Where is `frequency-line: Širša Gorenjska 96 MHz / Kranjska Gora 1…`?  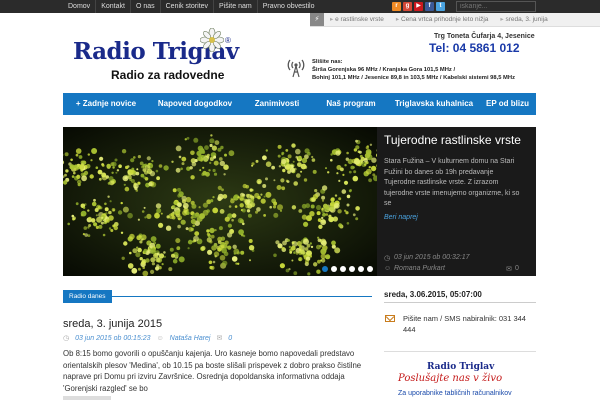 frequency-line: Širša Gorenjska 96 MHz / Kranjska Gora 1… is located at coordinates (384, 69).